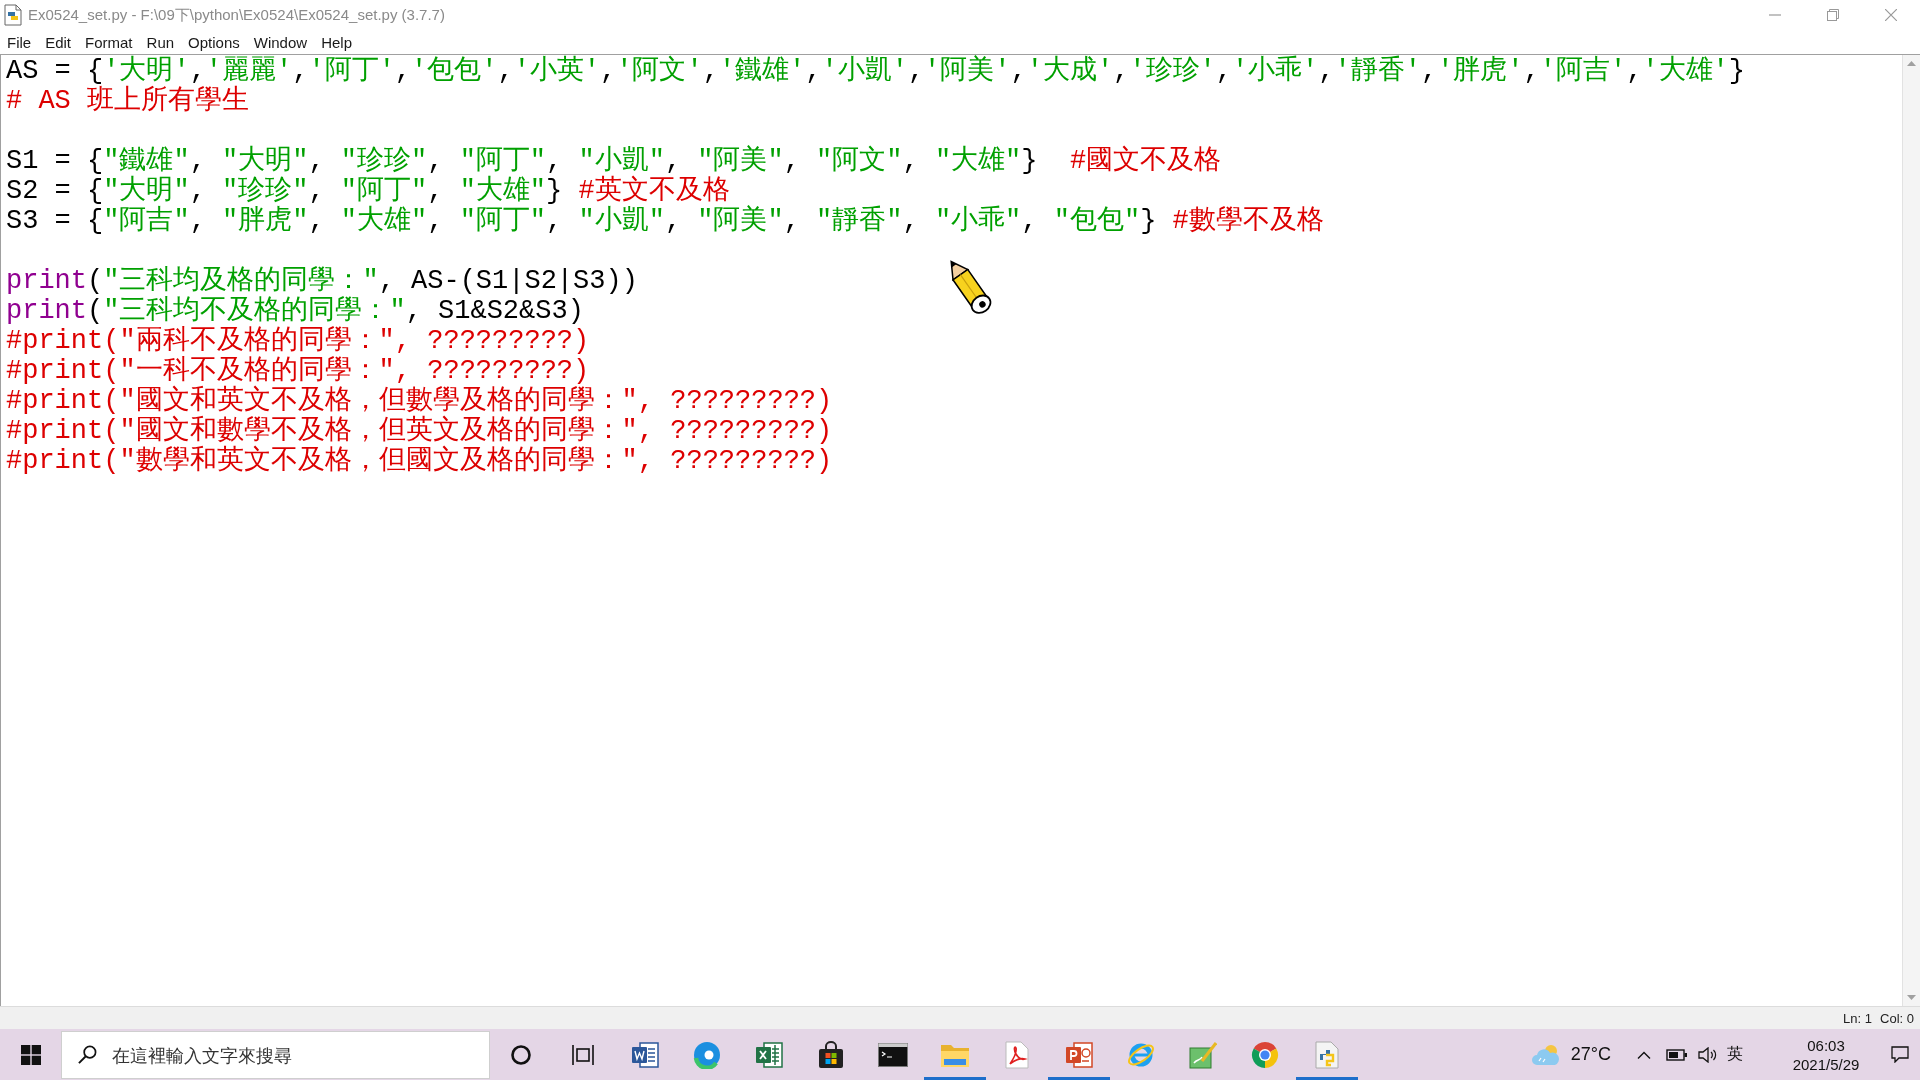  Describe the element at coordinates (419, 431) in the screenshot. I see `code-line: #print("國文和數學不及格，但英文及格的同學：", ?????????)` at that location.